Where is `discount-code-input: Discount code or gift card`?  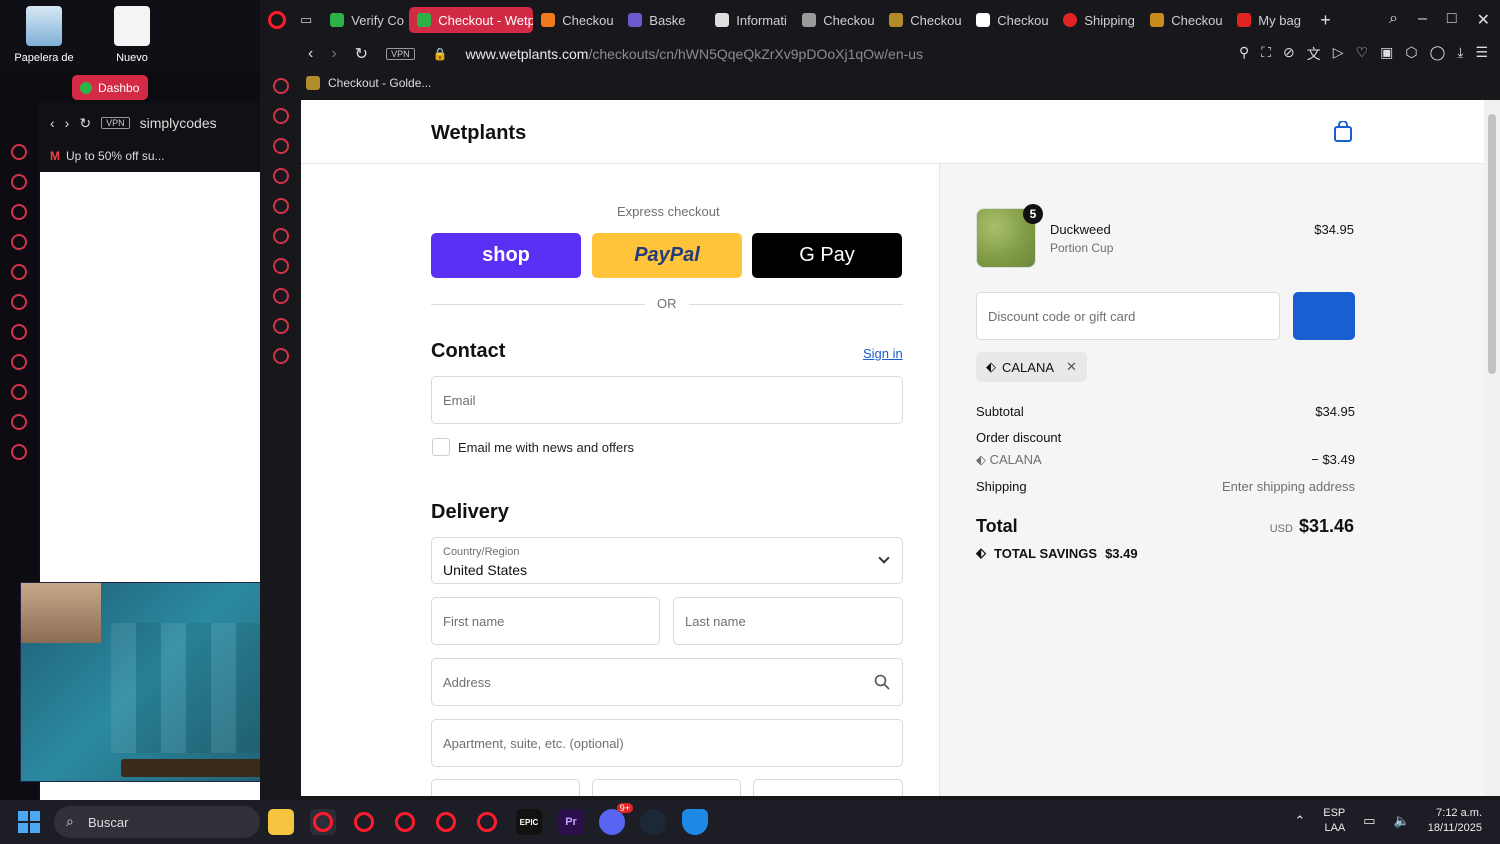 discount-code-input: Discount code or gift card is located at coordinates (1128, 316).